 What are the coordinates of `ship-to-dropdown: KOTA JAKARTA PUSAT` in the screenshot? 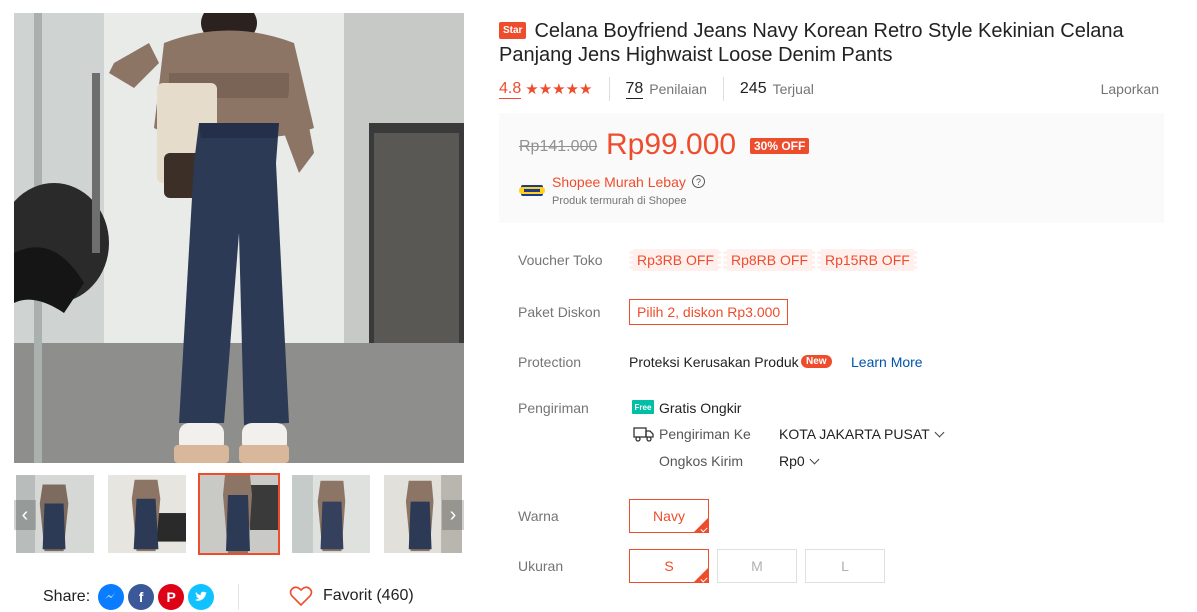 It's located at (862, 434).